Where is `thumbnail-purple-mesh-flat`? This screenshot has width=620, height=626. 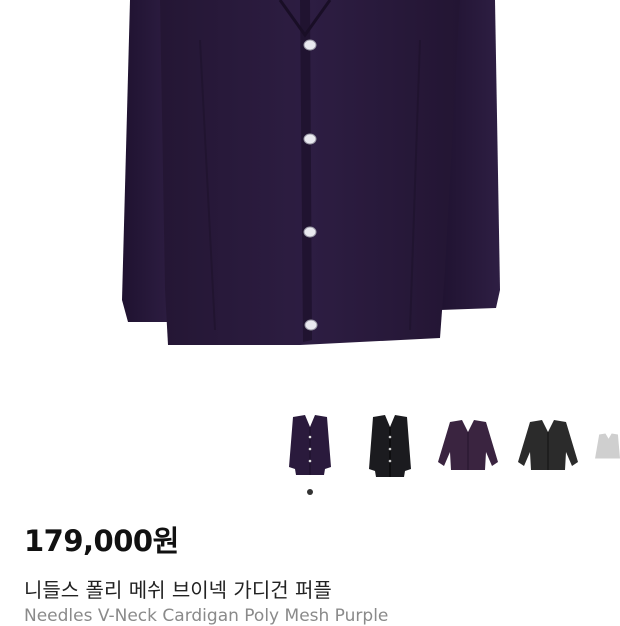 thumbnail-purple-mesh-flat is located at coordinates (468, 446).